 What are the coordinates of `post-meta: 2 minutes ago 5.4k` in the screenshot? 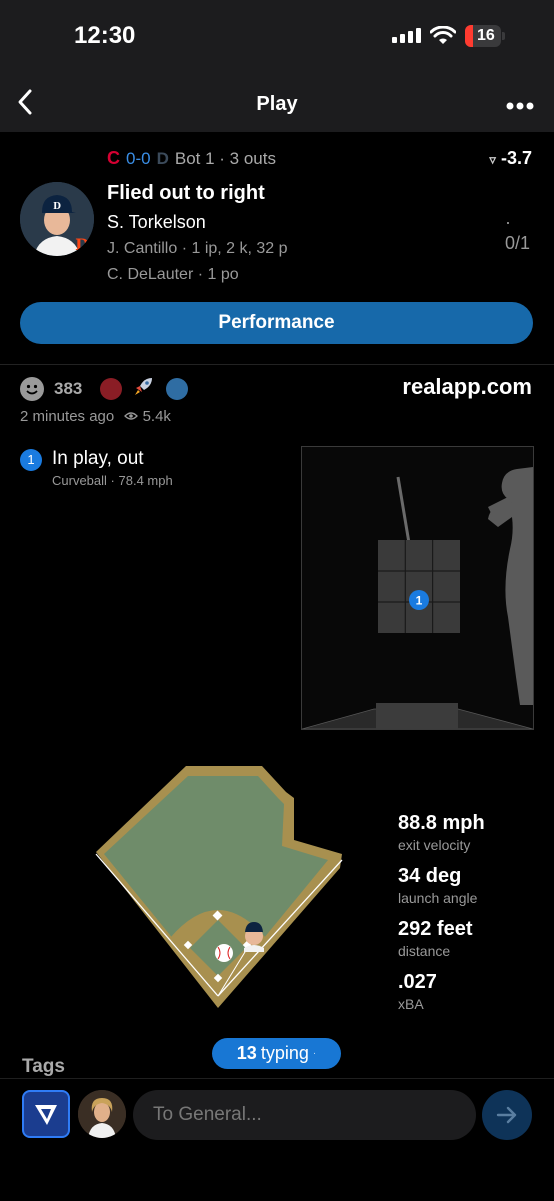 It's located at (95, 416).